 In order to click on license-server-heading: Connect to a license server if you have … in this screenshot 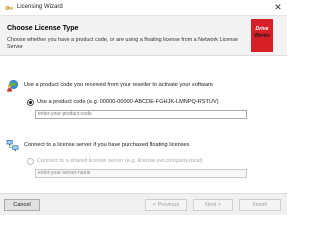, I will do `click(107, 145)`.